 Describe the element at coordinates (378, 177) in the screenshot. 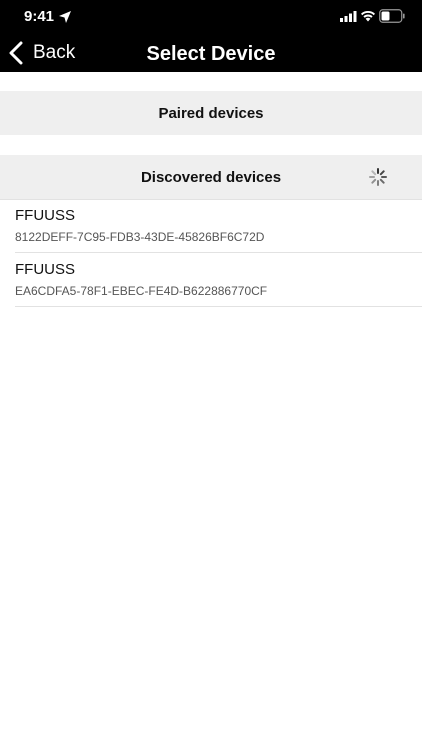

I see `activity-spinner-icon` at that location.